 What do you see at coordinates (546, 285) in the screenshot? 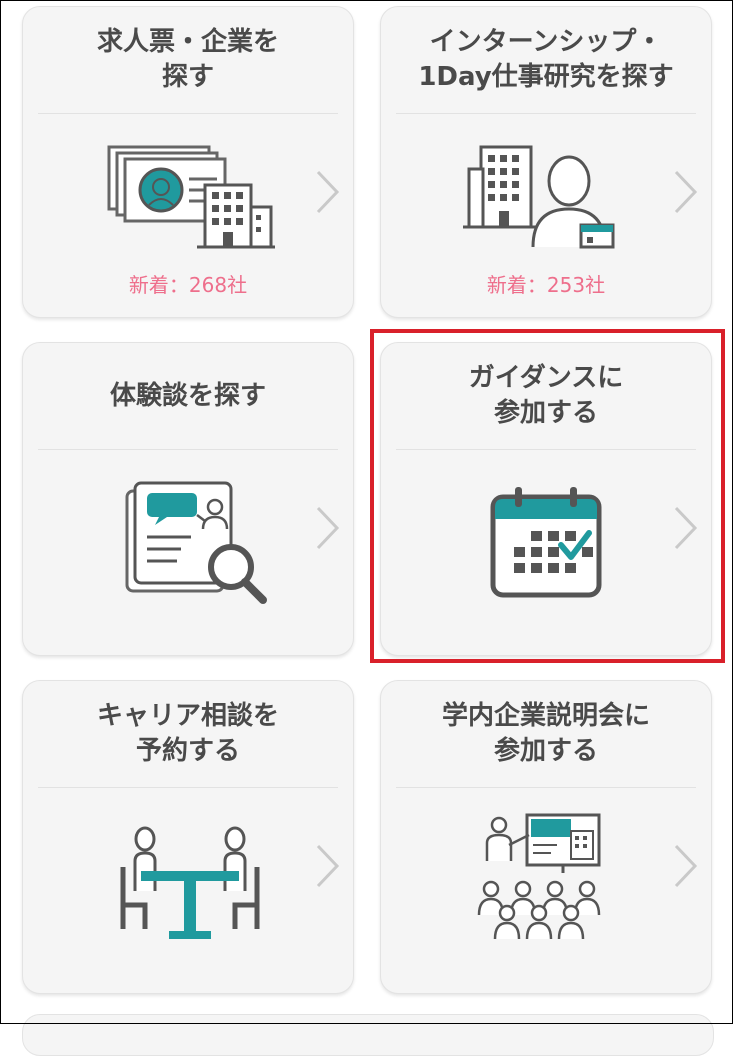
I see `new-count-badge: 新着：253社` at bounding box center [546, 285].